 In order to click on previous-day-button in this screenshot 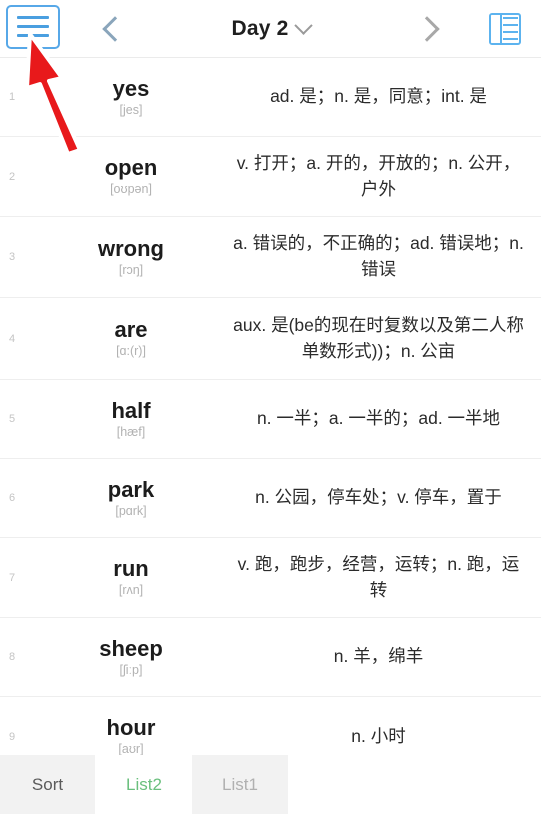, I will do `click(112, 29)`.